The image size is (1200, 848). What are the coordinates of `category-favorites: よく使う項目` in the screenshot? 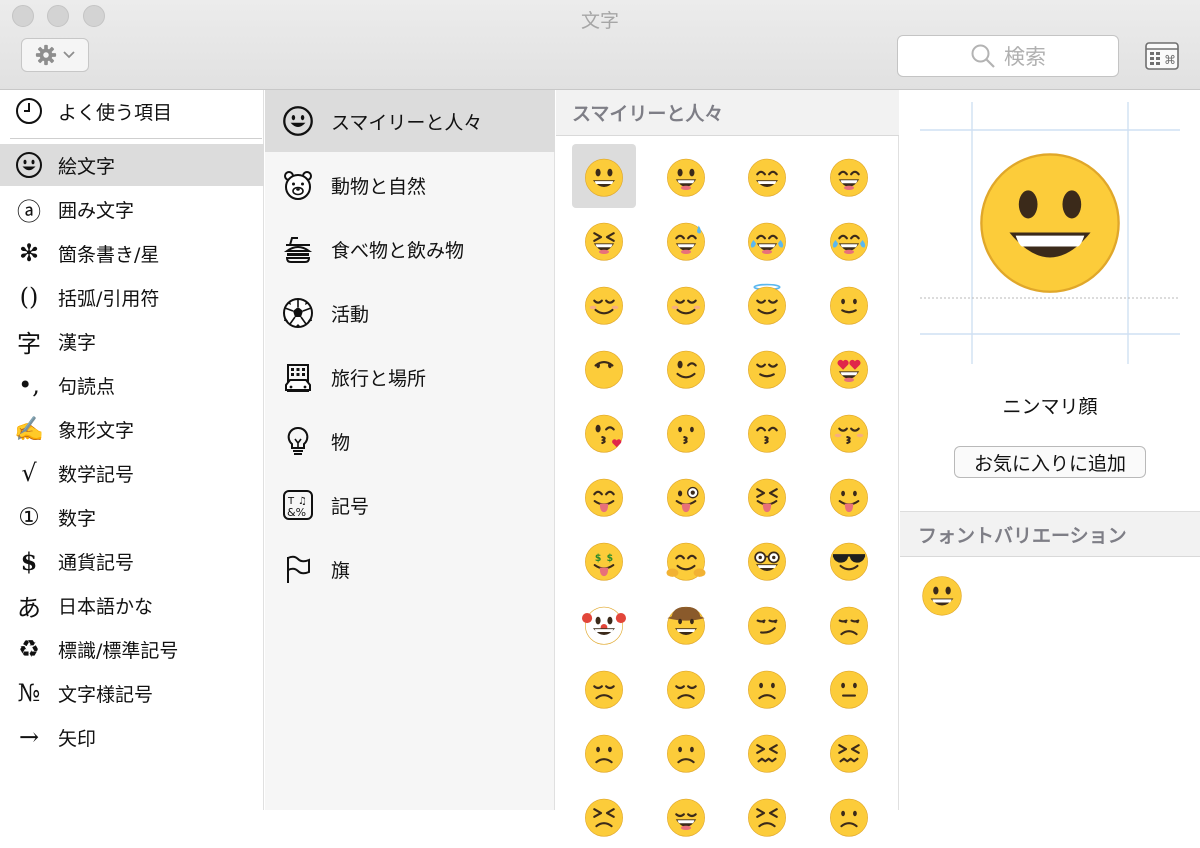 It's located at (132, 111).